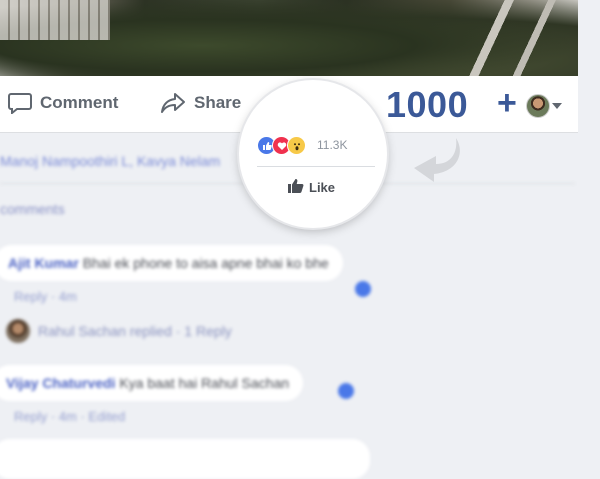 The width and height of the screenshot is (600, 479). Describe the element at coordinates (437, 160) in the screenshot. I see `curved-arrow-icon` at that location.